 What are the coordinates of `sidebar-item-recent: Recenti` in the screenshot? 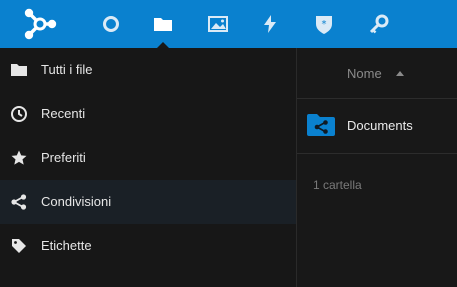 It's located at (148, 114).